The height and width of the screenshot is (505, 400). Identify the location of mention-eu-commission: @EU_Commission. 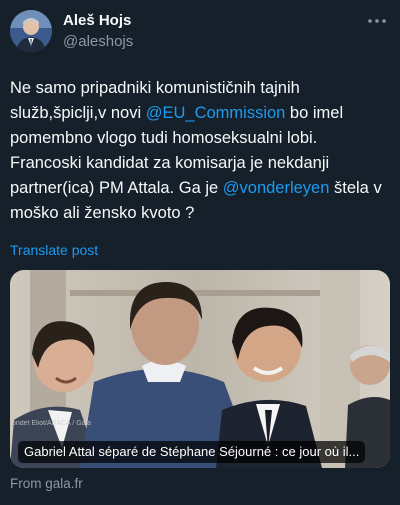
(216, 113).